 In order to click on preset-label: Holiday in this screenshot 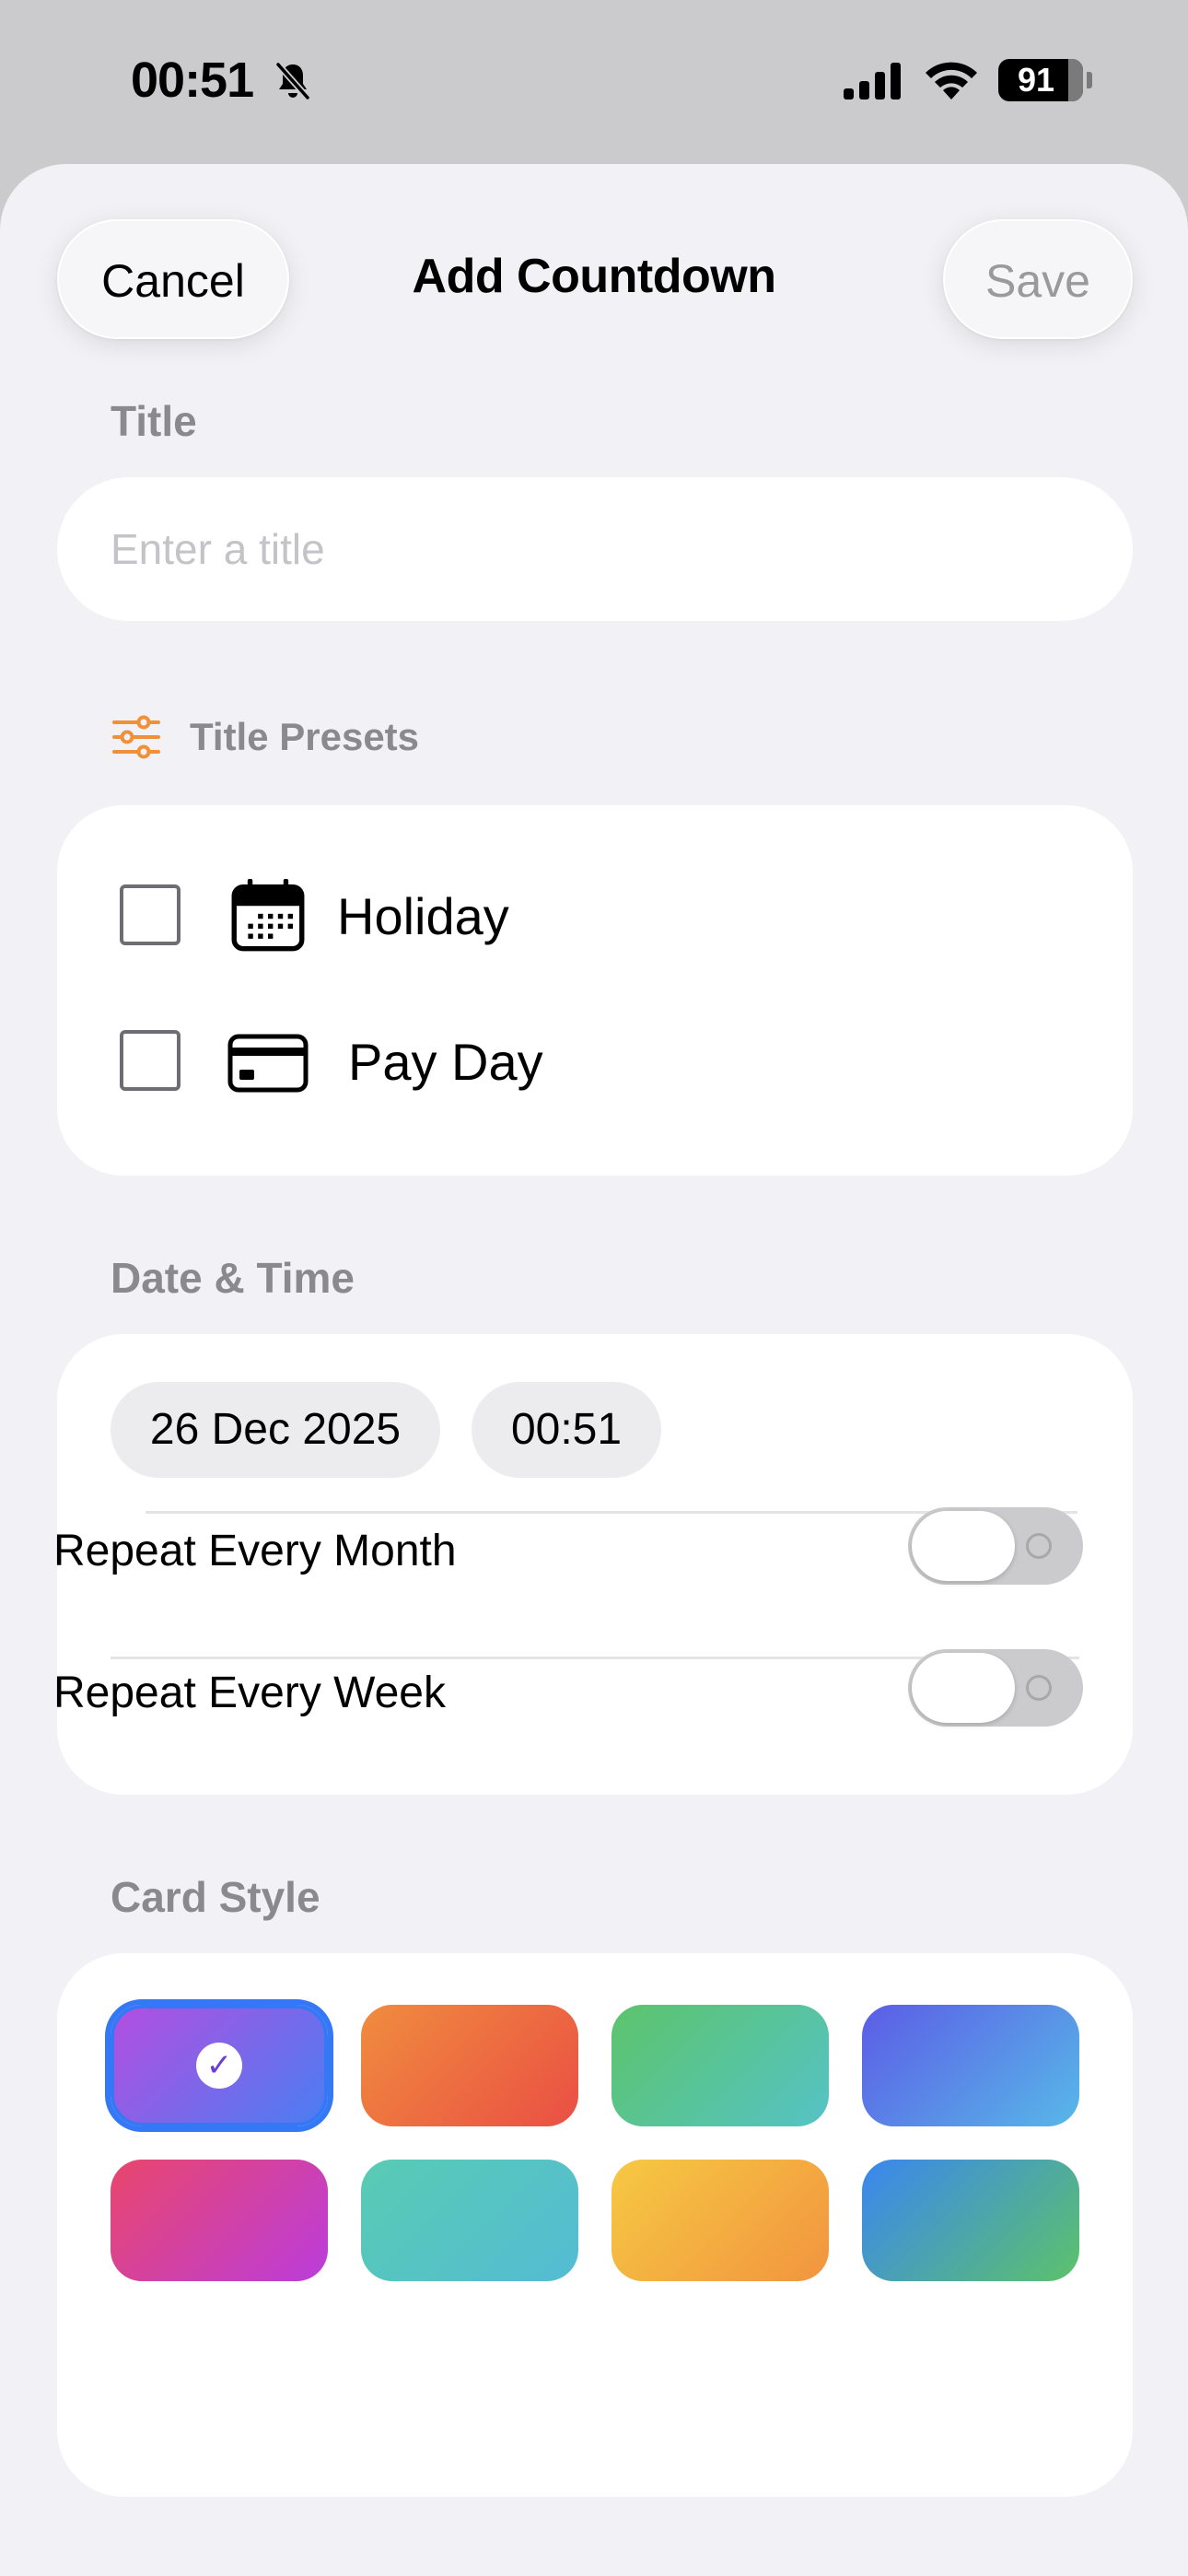, I will do `click(423, 916)`.